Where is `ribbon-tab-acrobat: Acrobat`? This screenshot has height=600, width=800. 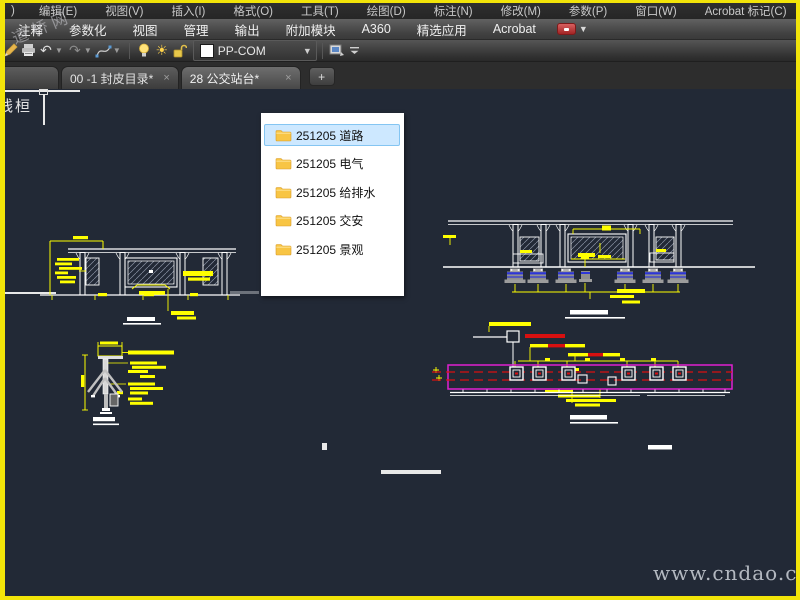 ribbon-tab-acrobat: Acrobat is located at coordinates (514, 29).